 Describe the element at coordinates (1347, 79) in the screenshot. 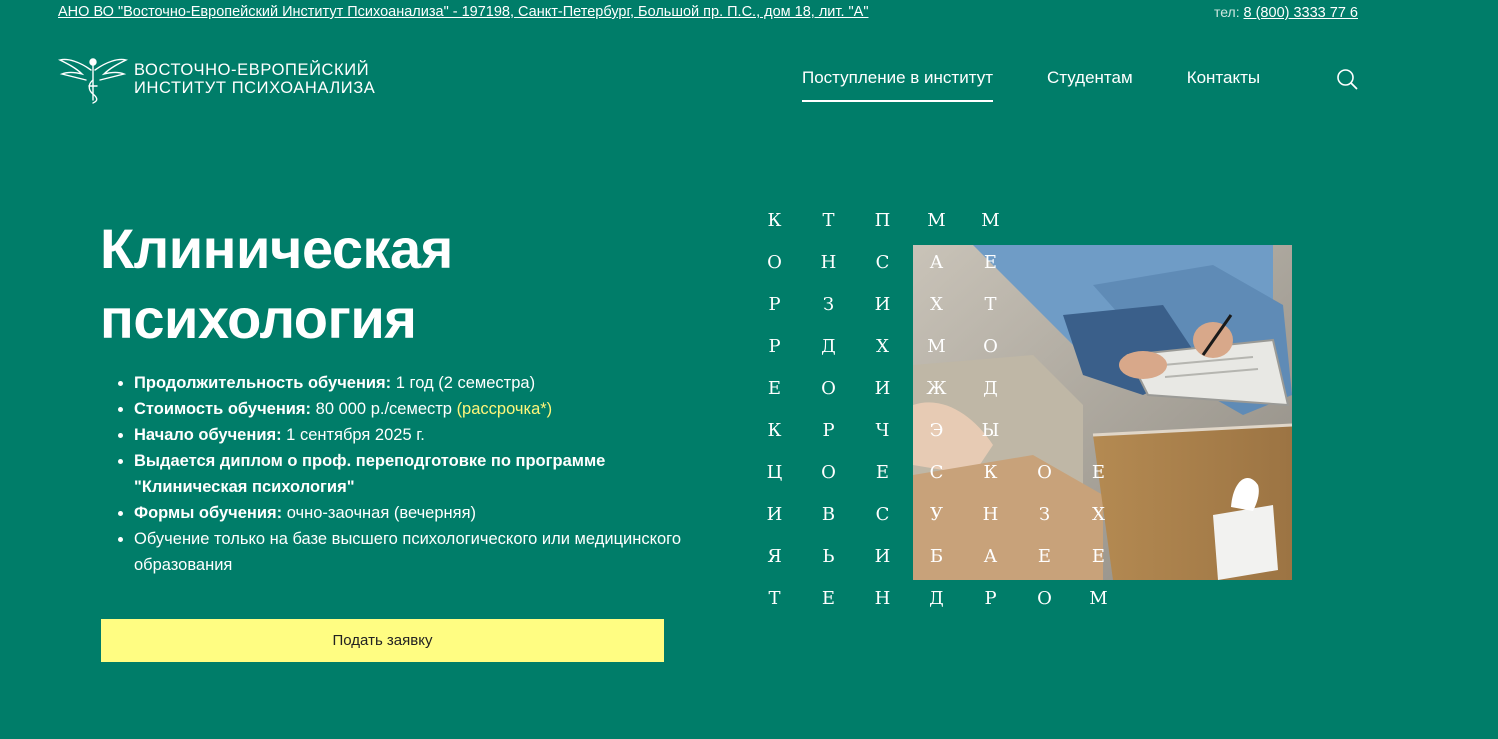

I see `search-icon` at that location.